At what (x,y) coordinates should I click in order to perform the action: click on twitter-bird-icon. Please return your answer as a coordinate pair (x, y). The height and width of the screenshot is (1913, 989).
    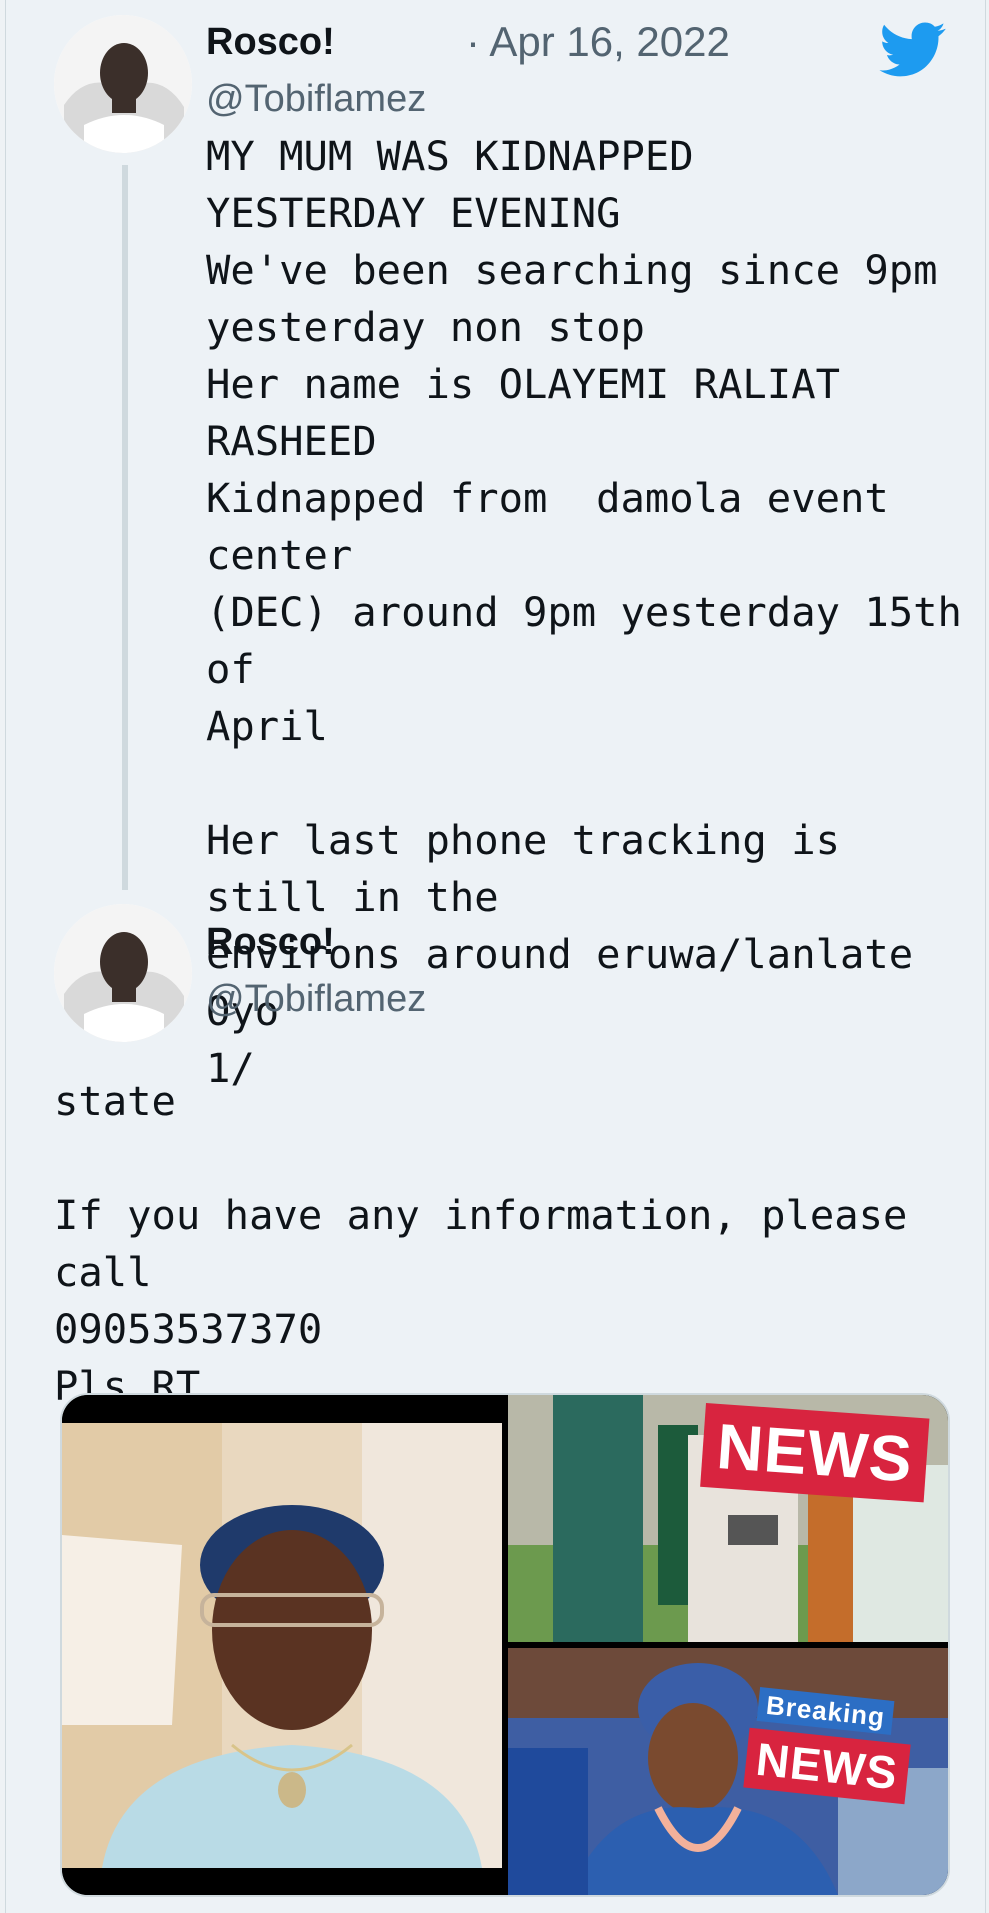
    Looking at the image, I should click on (912, 49).